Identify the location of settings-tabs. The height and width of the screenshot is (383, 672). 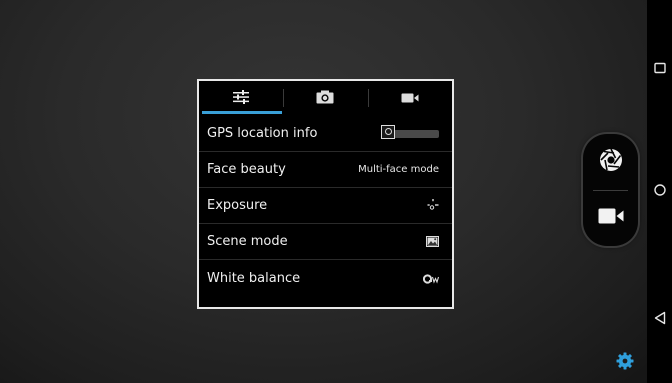
(325, 98).